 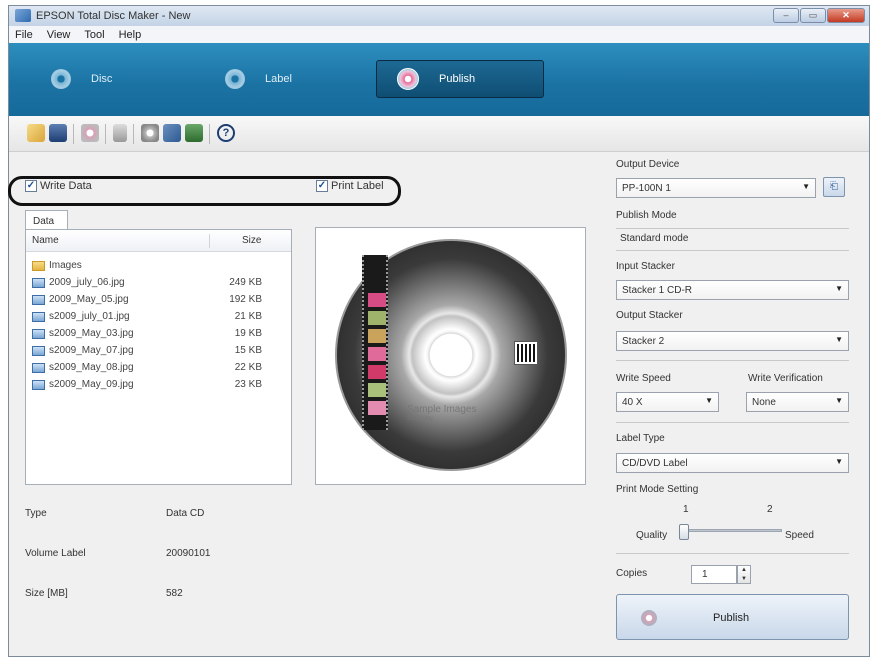 I want to click on save-icon, so click(x=58, y=133).